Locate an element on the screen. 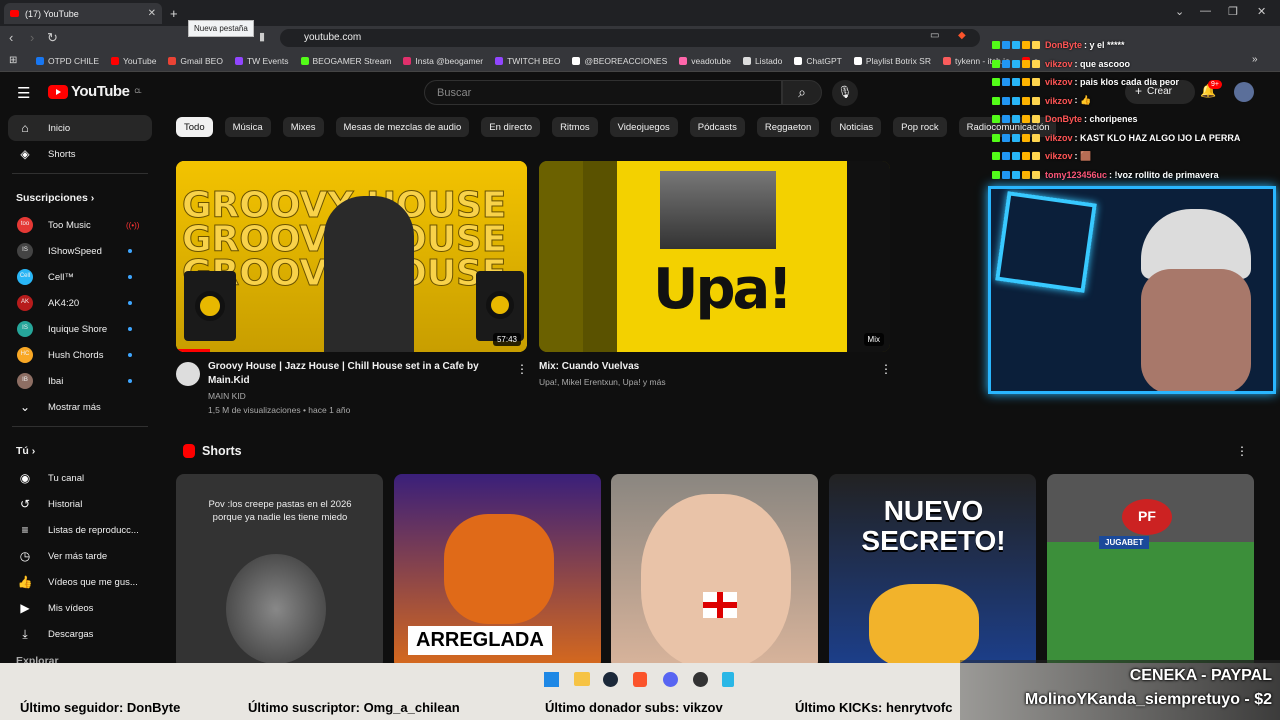 The width and height of the screenshot is (1280, 720). close-tab-icon: ✕ is located at coordinates (152, 13).